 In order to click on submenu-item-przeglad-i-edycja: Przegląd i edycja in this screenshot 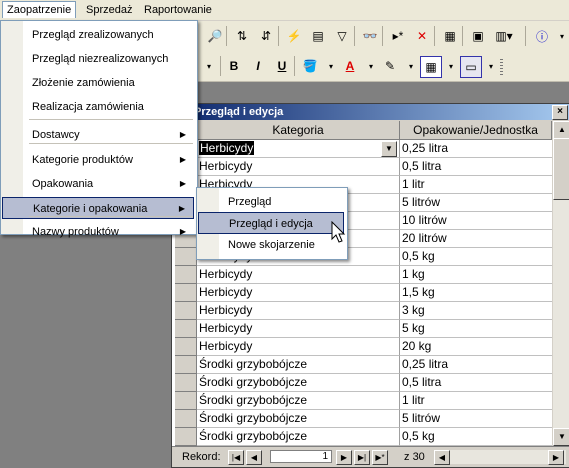, I will do `click(271, 223)`.